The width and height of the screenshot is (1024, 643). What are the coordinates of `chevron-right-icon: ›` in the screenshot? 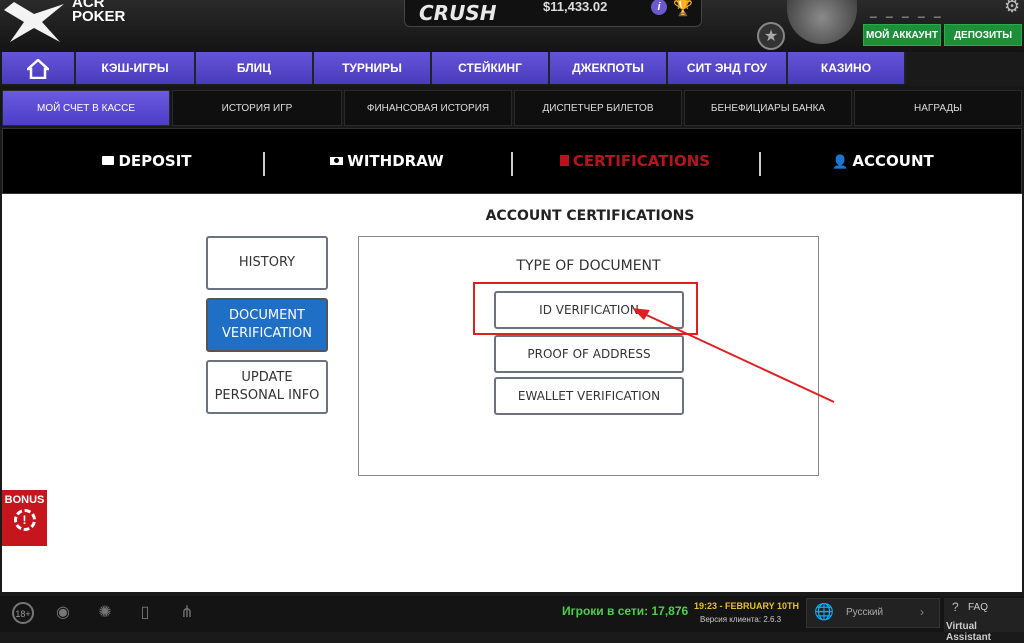 It's located at (922, 612).